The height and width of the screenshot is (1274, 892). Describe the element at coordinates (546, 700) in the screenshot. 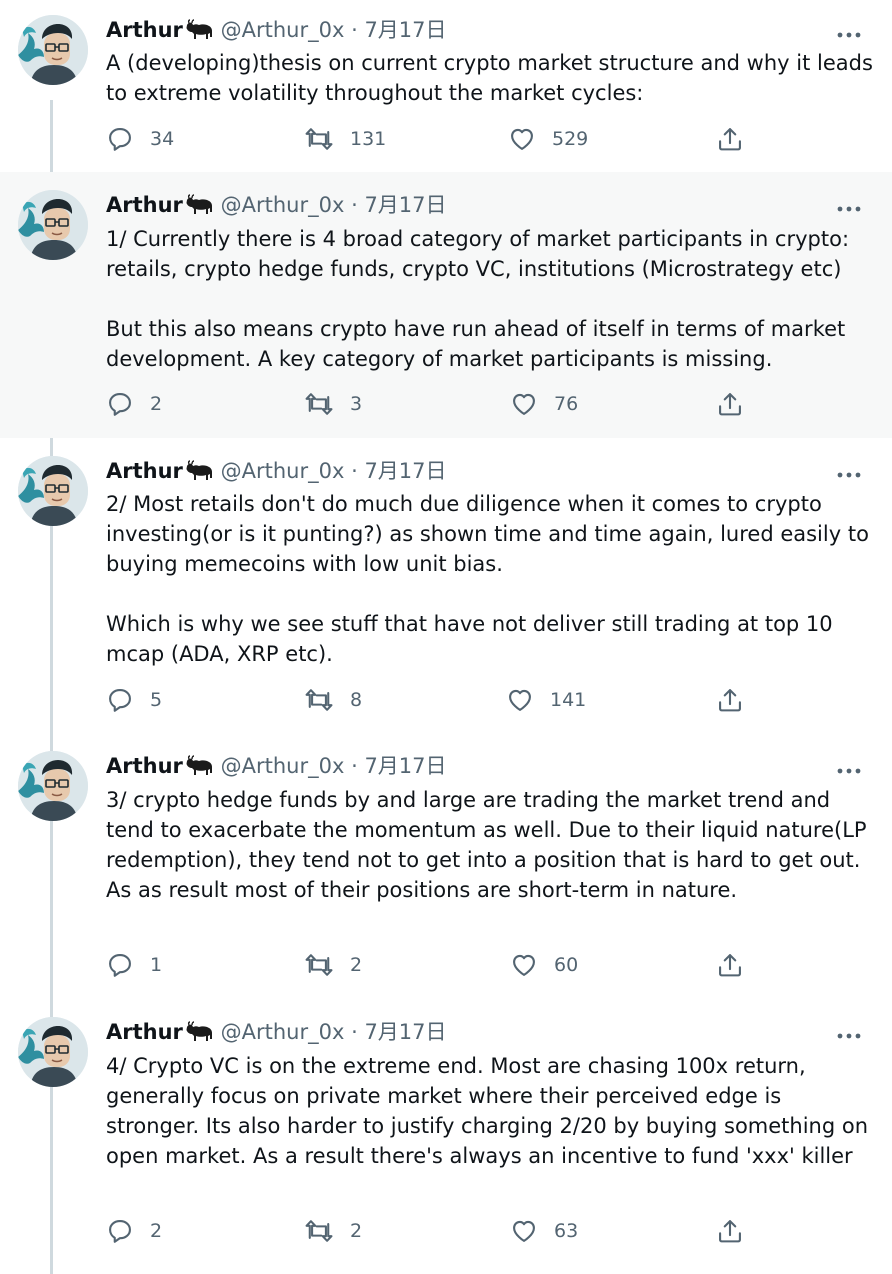

I see `like-button: 141` at that location.